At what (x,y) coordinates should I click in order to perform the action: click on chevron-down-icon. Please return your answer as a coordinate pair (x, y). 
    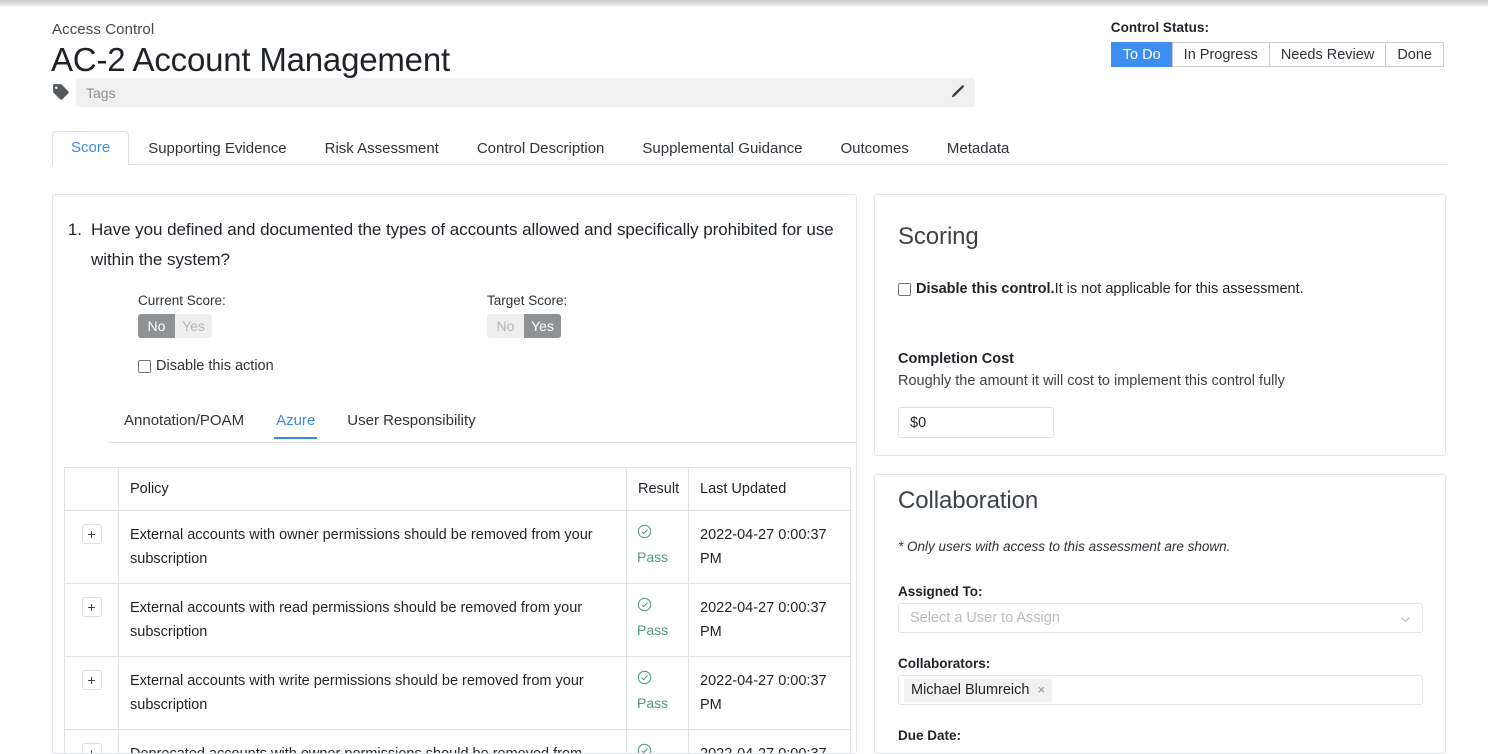
    Looking at the image, I should click on (1405, 619).